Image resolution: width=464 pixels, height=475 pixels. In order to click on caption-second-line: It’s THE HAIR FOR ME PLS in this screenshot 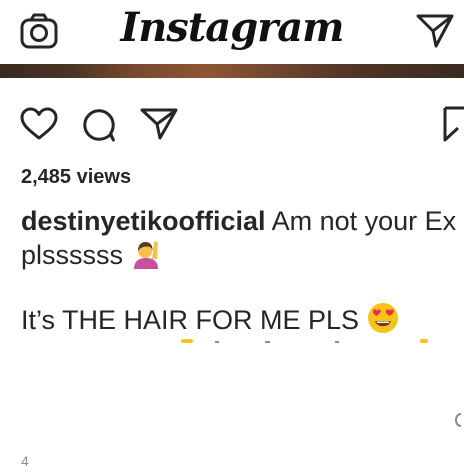, I will do `click(241, 319)`.